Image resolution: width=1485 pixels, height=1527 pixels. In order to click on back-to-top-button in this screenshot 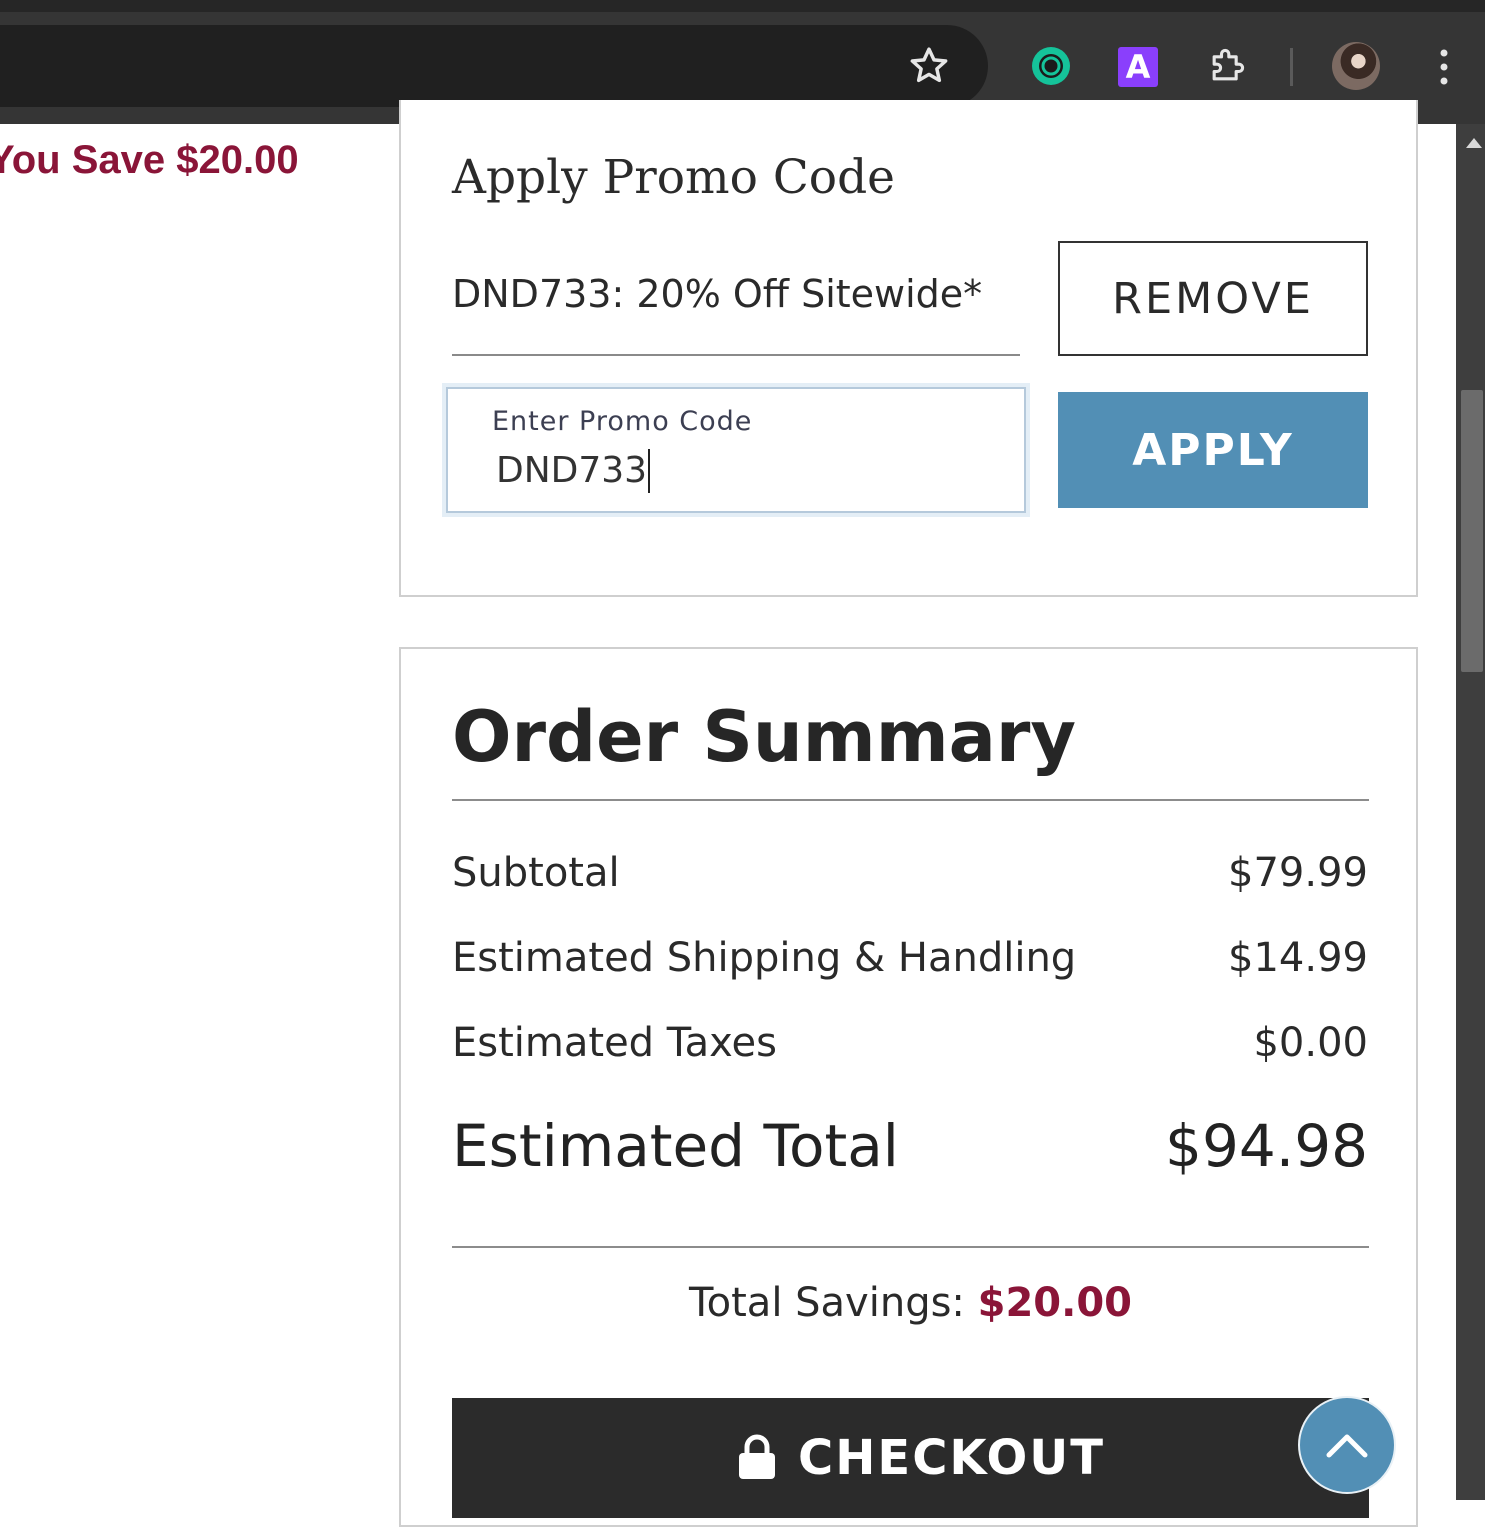, I will do `click(1347, 1445)`.